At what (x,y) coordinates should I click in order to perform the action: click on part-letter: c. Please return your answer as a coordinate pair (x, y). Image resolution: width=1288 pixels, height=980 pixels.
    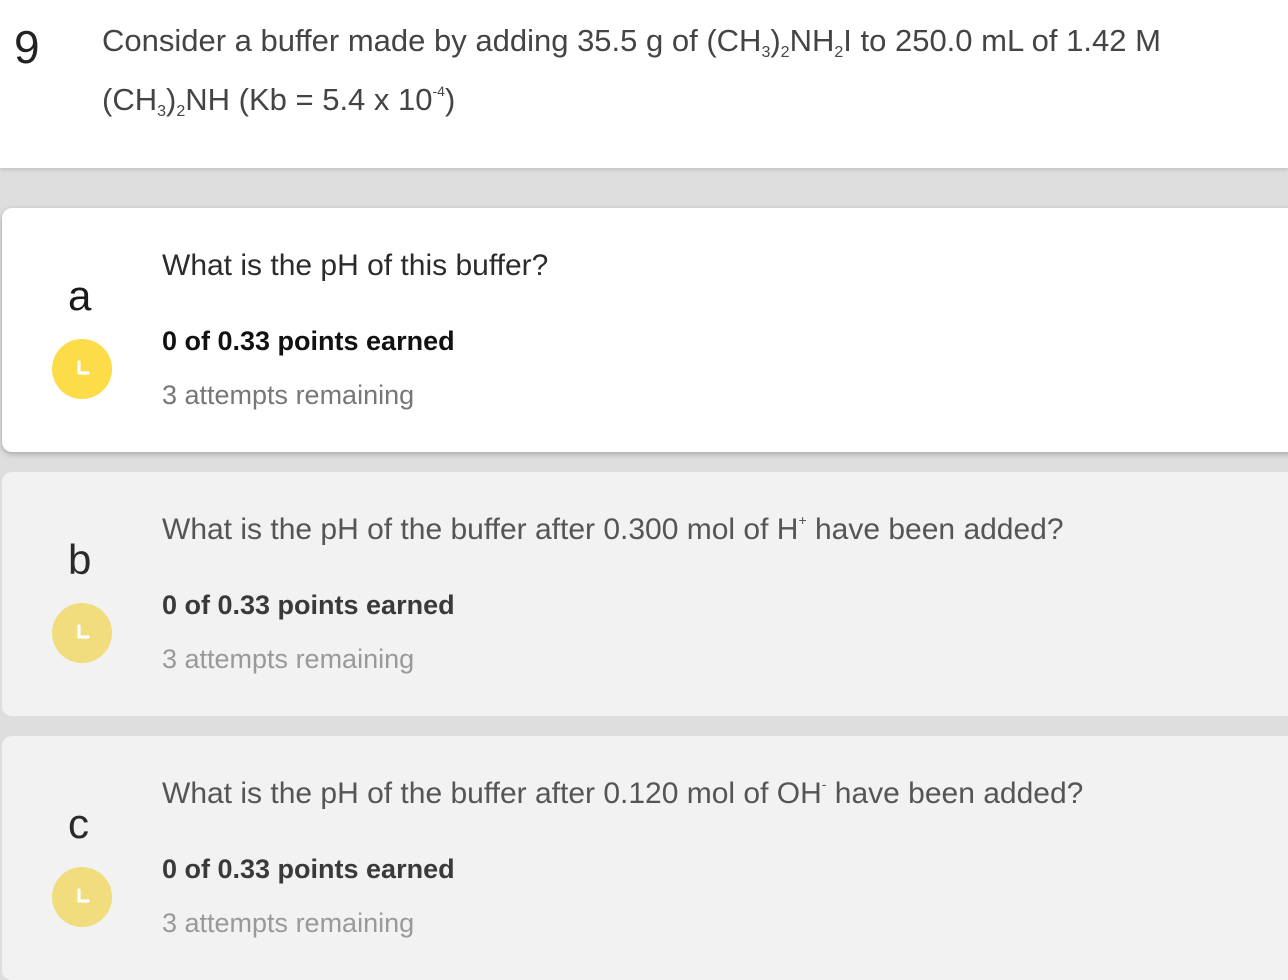
    Looking at the image, I should click on (78, 823).